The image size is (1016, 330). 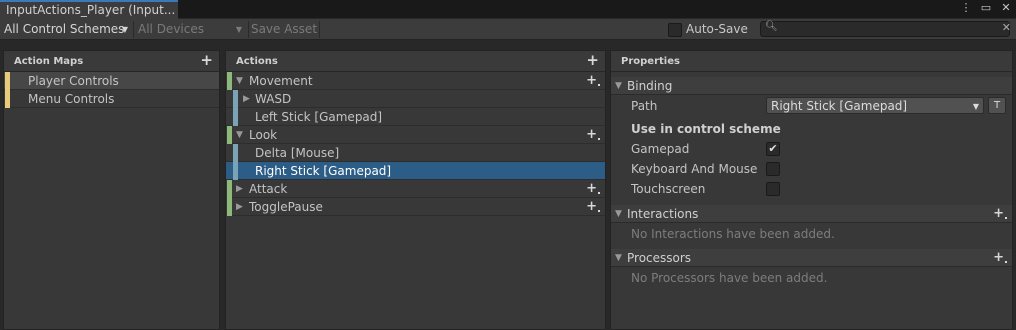 I want to click on binding-row-delta-mouse: Delta [Mouse], so click(x=415, y=153).